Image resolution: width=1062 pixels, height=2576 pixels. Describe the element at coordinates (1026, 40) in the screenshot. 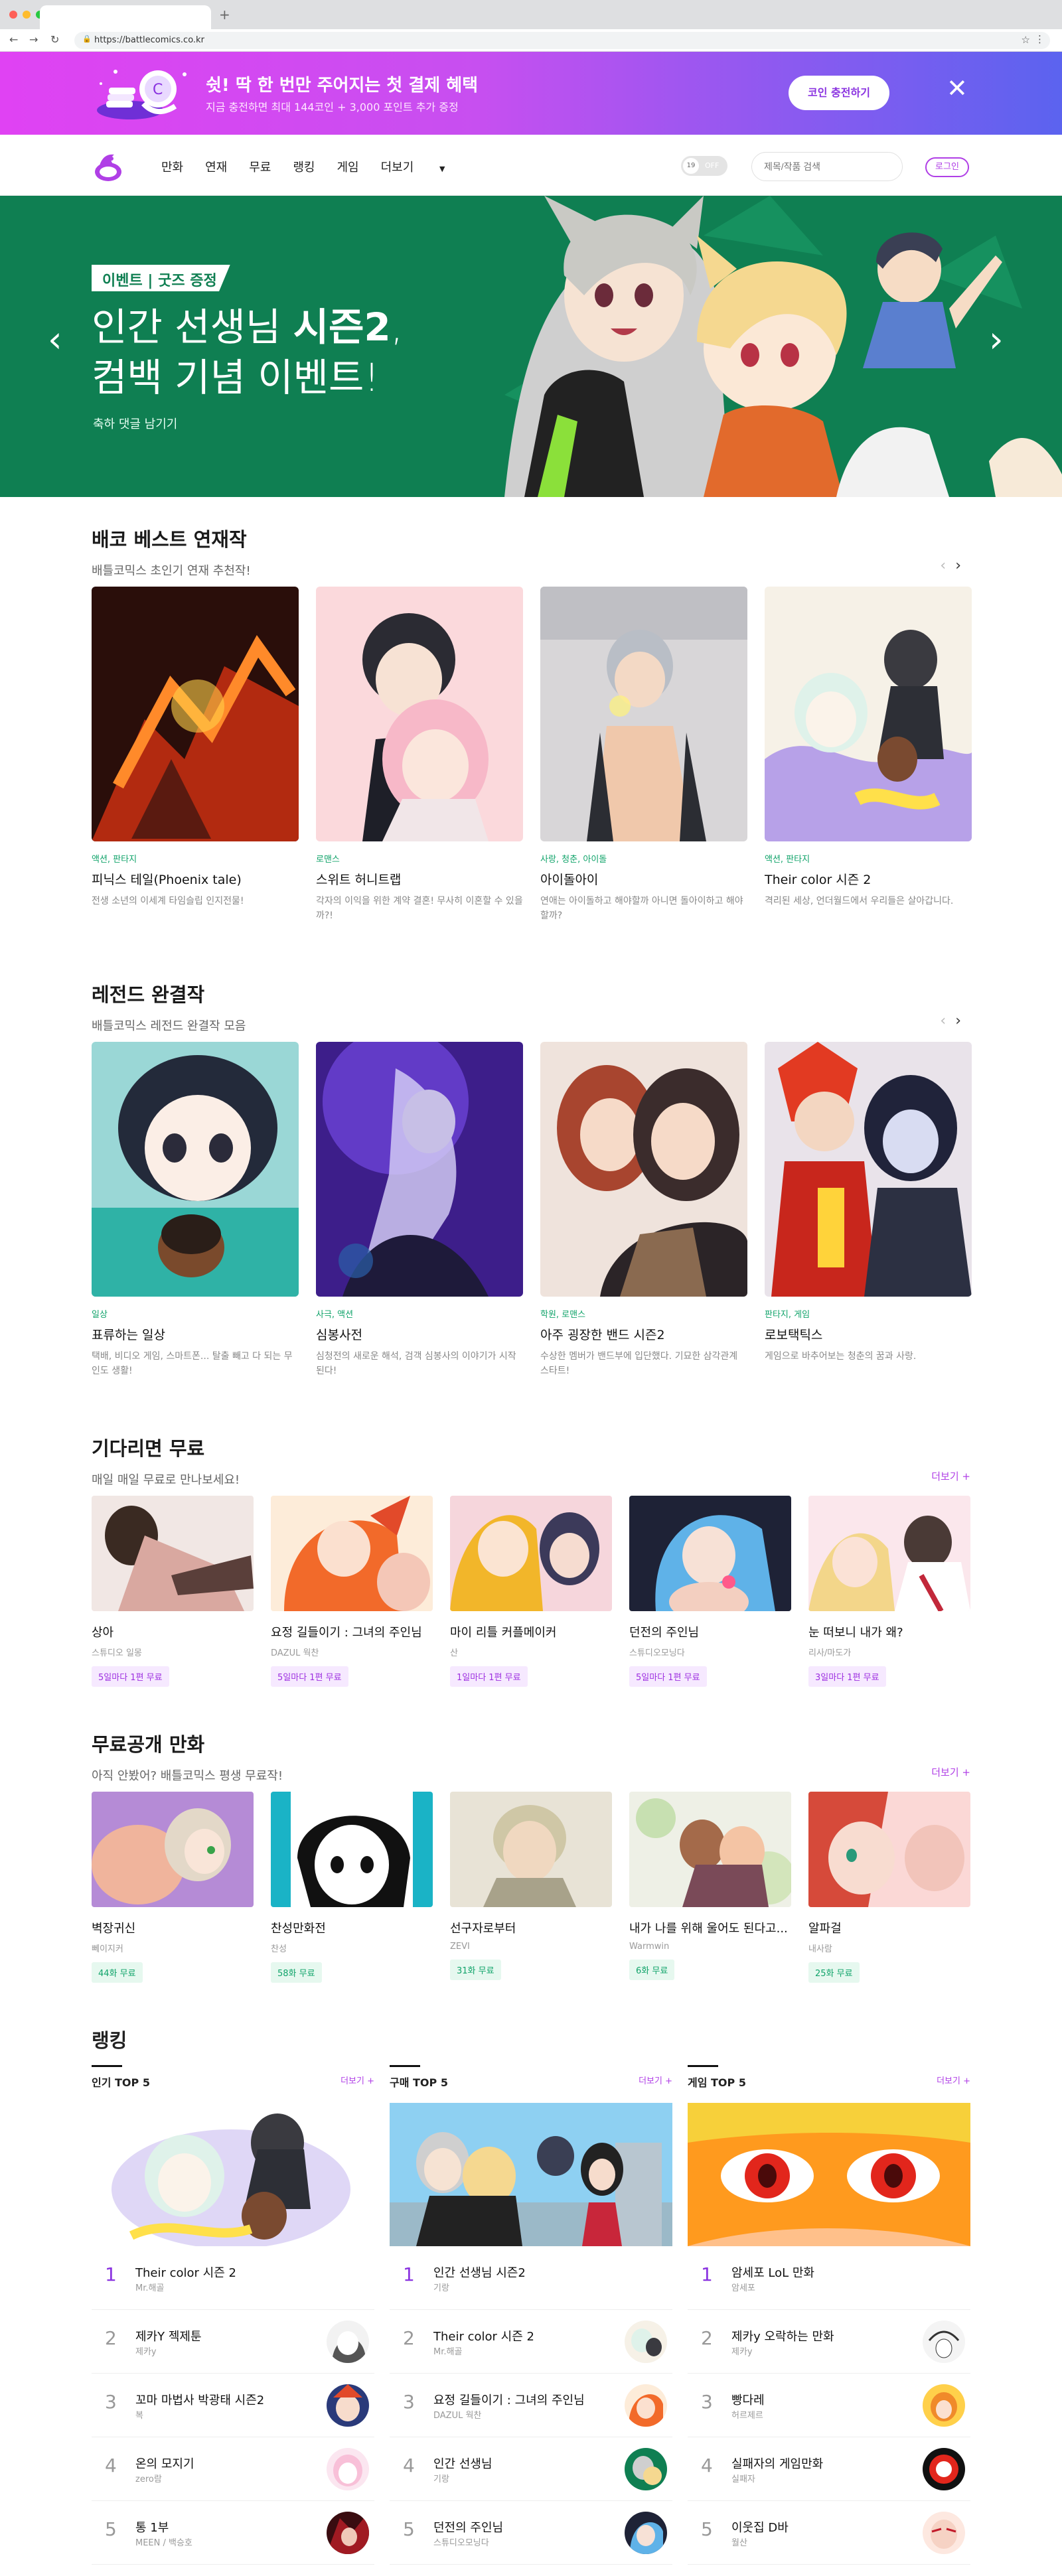

I see `bookmark-star-icon: ☆` at that location.